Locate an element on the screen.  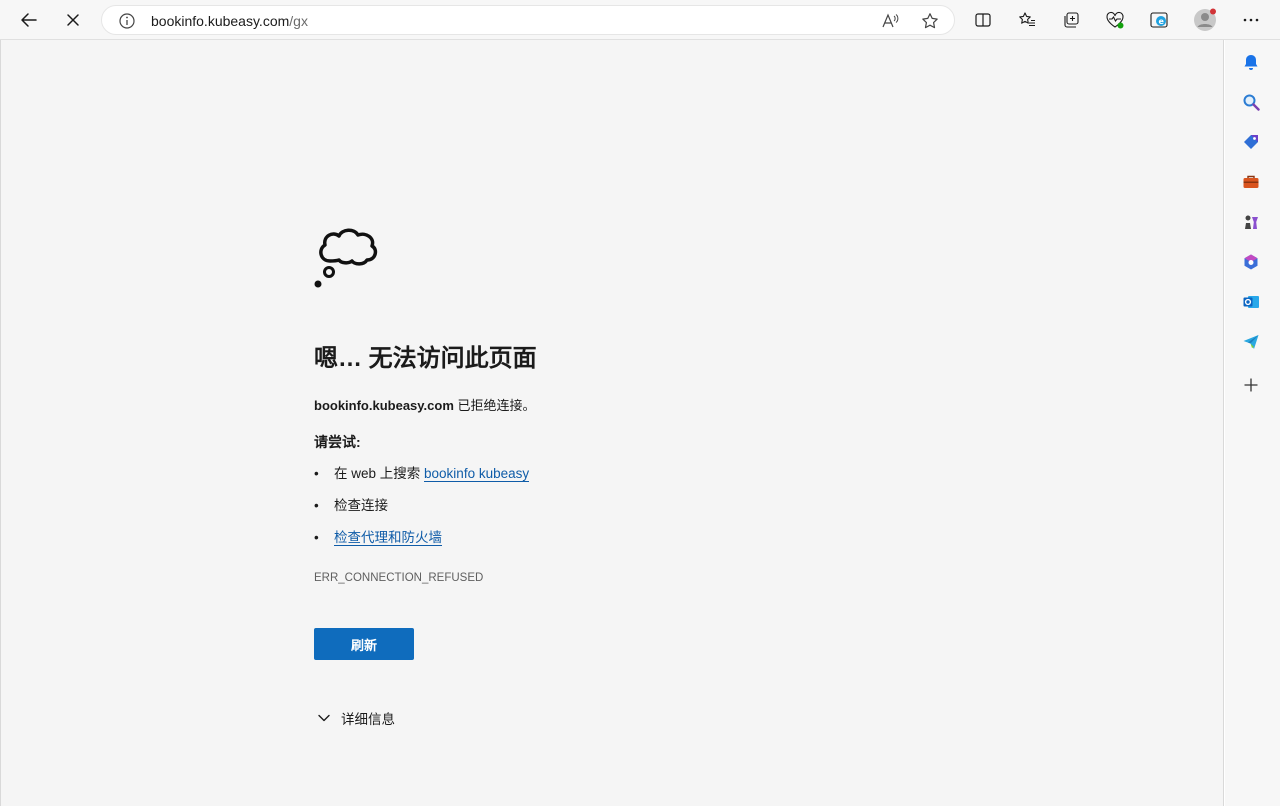
settings-and-more-button is located at coordinates (1251, 20).